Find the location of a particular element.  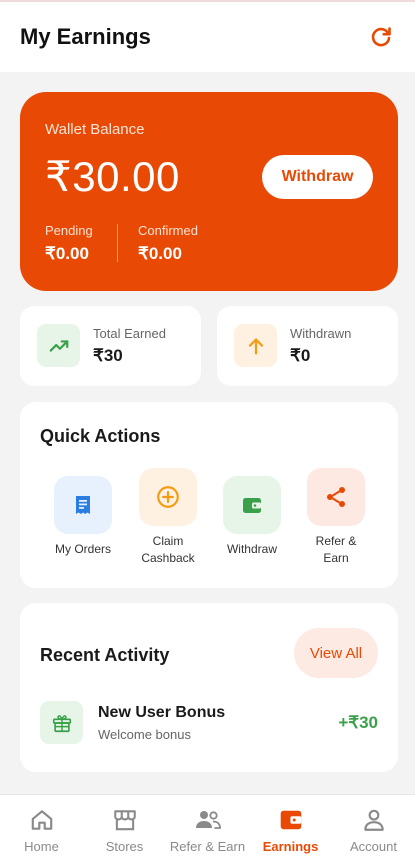

nav-account: Account is located at coordinates (373, 828).